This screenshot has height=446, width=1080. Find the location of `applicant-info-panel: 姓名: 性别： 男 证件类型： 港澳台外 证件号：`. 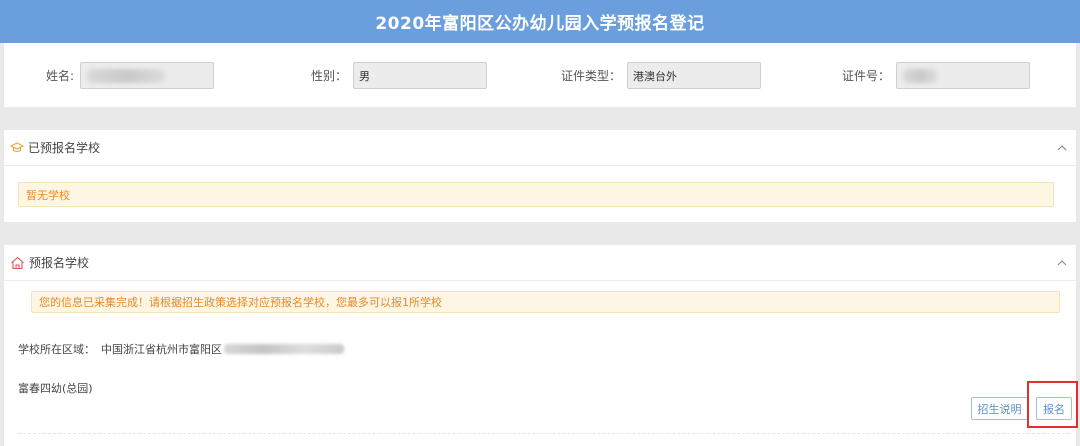

applicant-info-panel: 姓名: 性别： 男 证件类型： 港澳台外 证件号： is located at coordinates (540, 75).